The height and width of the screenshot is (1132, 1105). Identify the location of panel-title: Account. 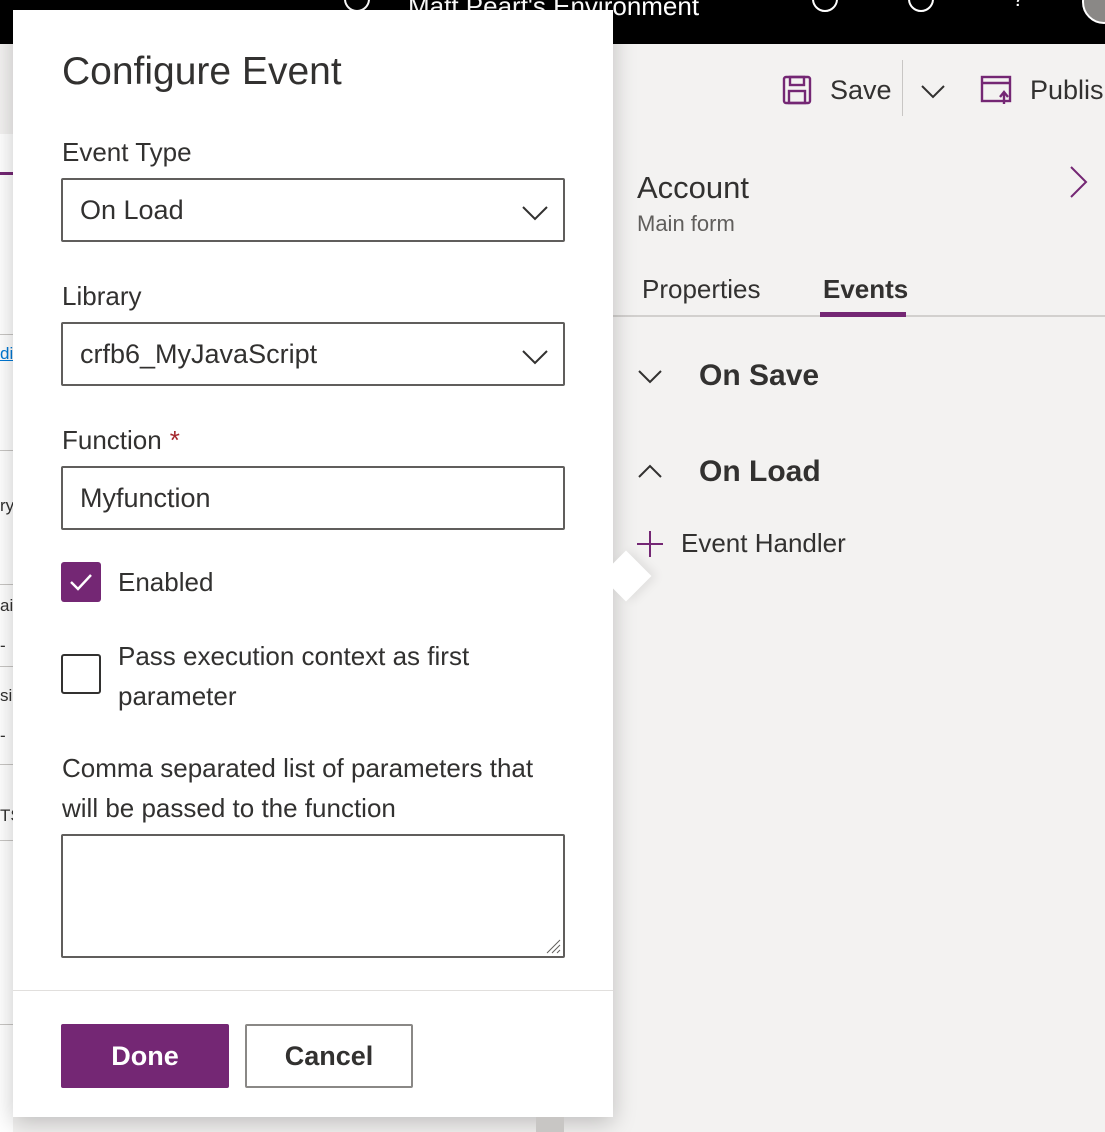
(693, 187).